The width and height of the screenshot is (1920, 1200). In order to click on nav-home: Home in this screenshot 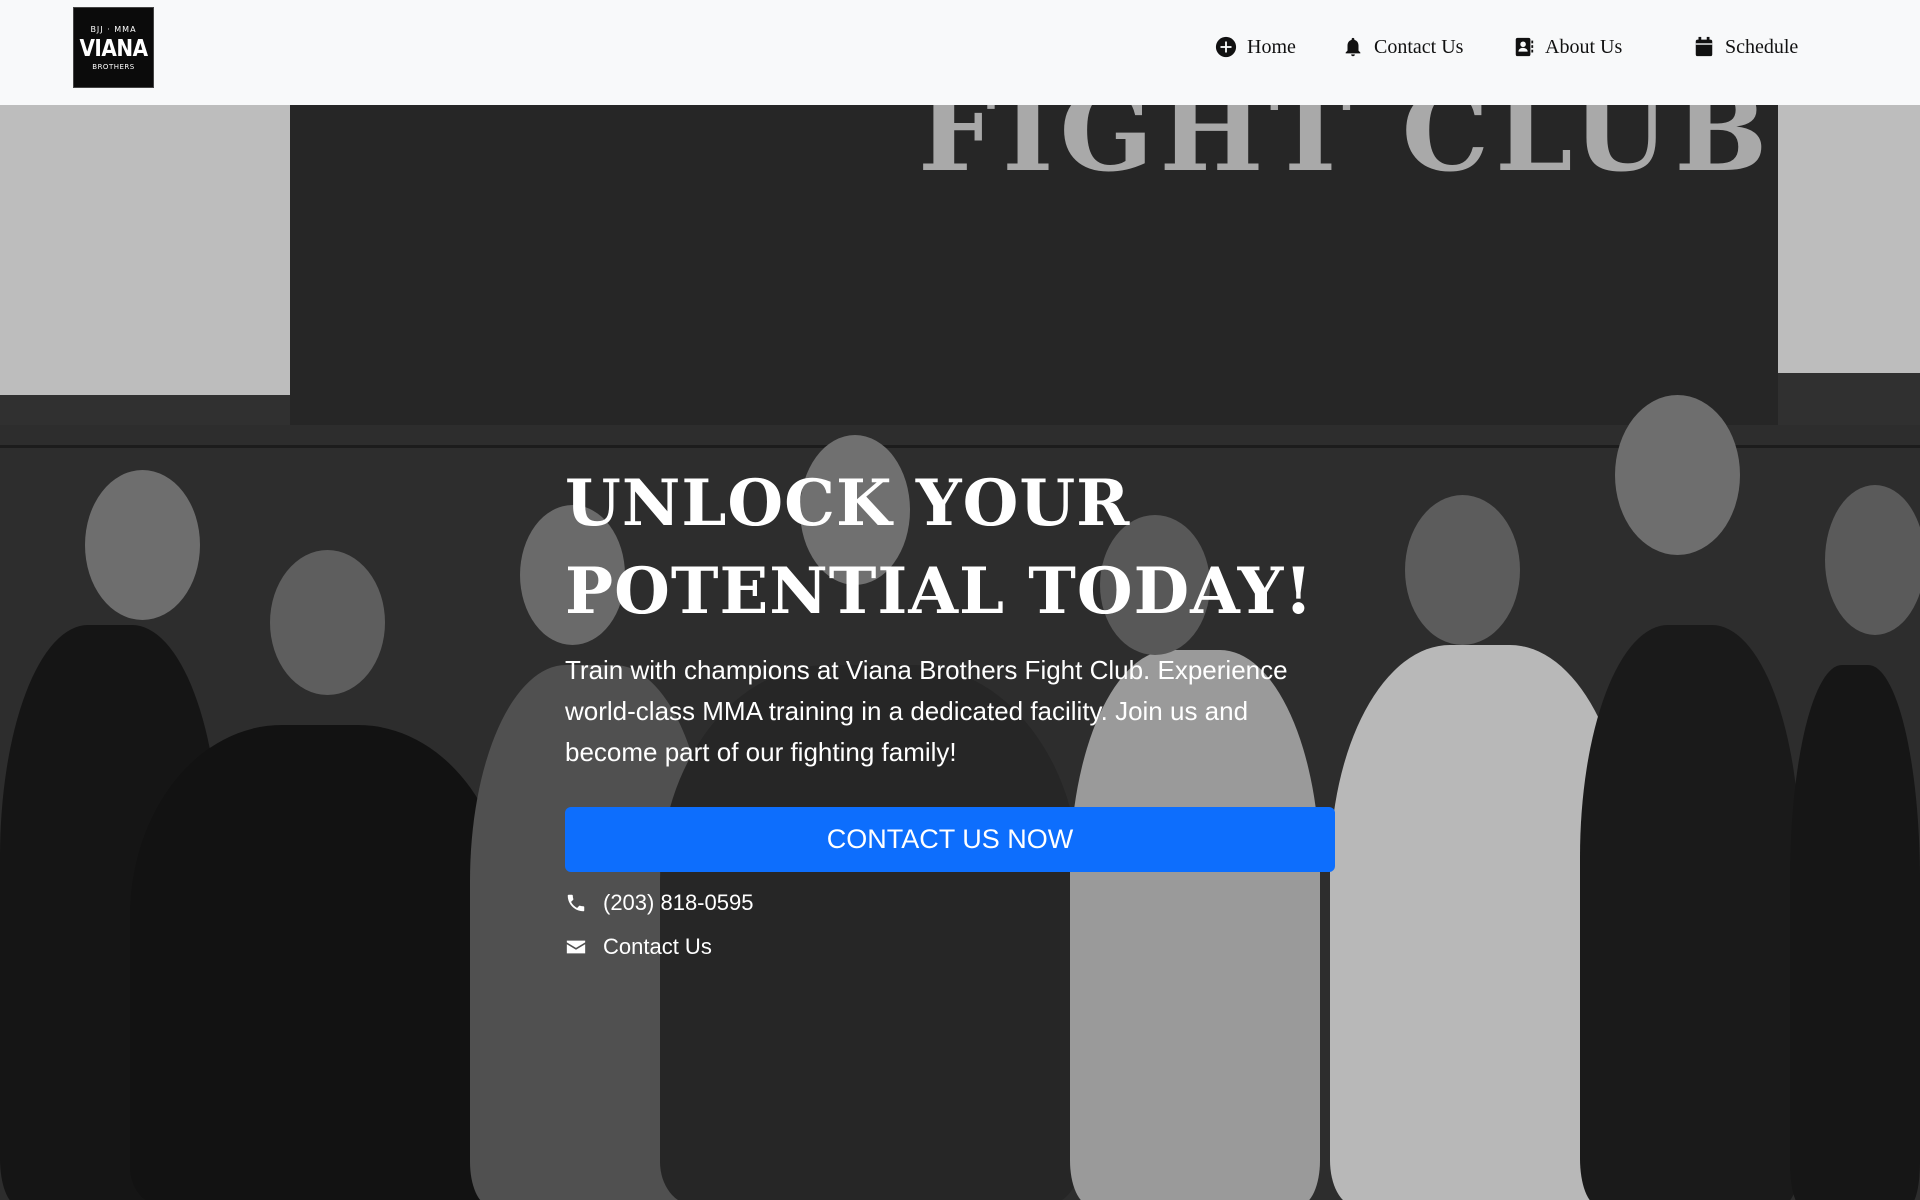, I will do `click(1255, 47)`.